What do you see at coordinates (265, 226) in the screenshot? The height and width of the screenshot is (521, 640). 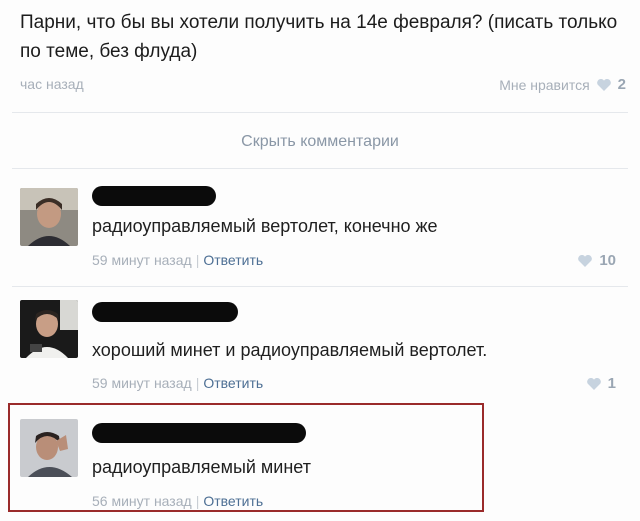 I see `comment-text: радиоуправляемый вертолет, конечно же` at bounding box center [265, 226].